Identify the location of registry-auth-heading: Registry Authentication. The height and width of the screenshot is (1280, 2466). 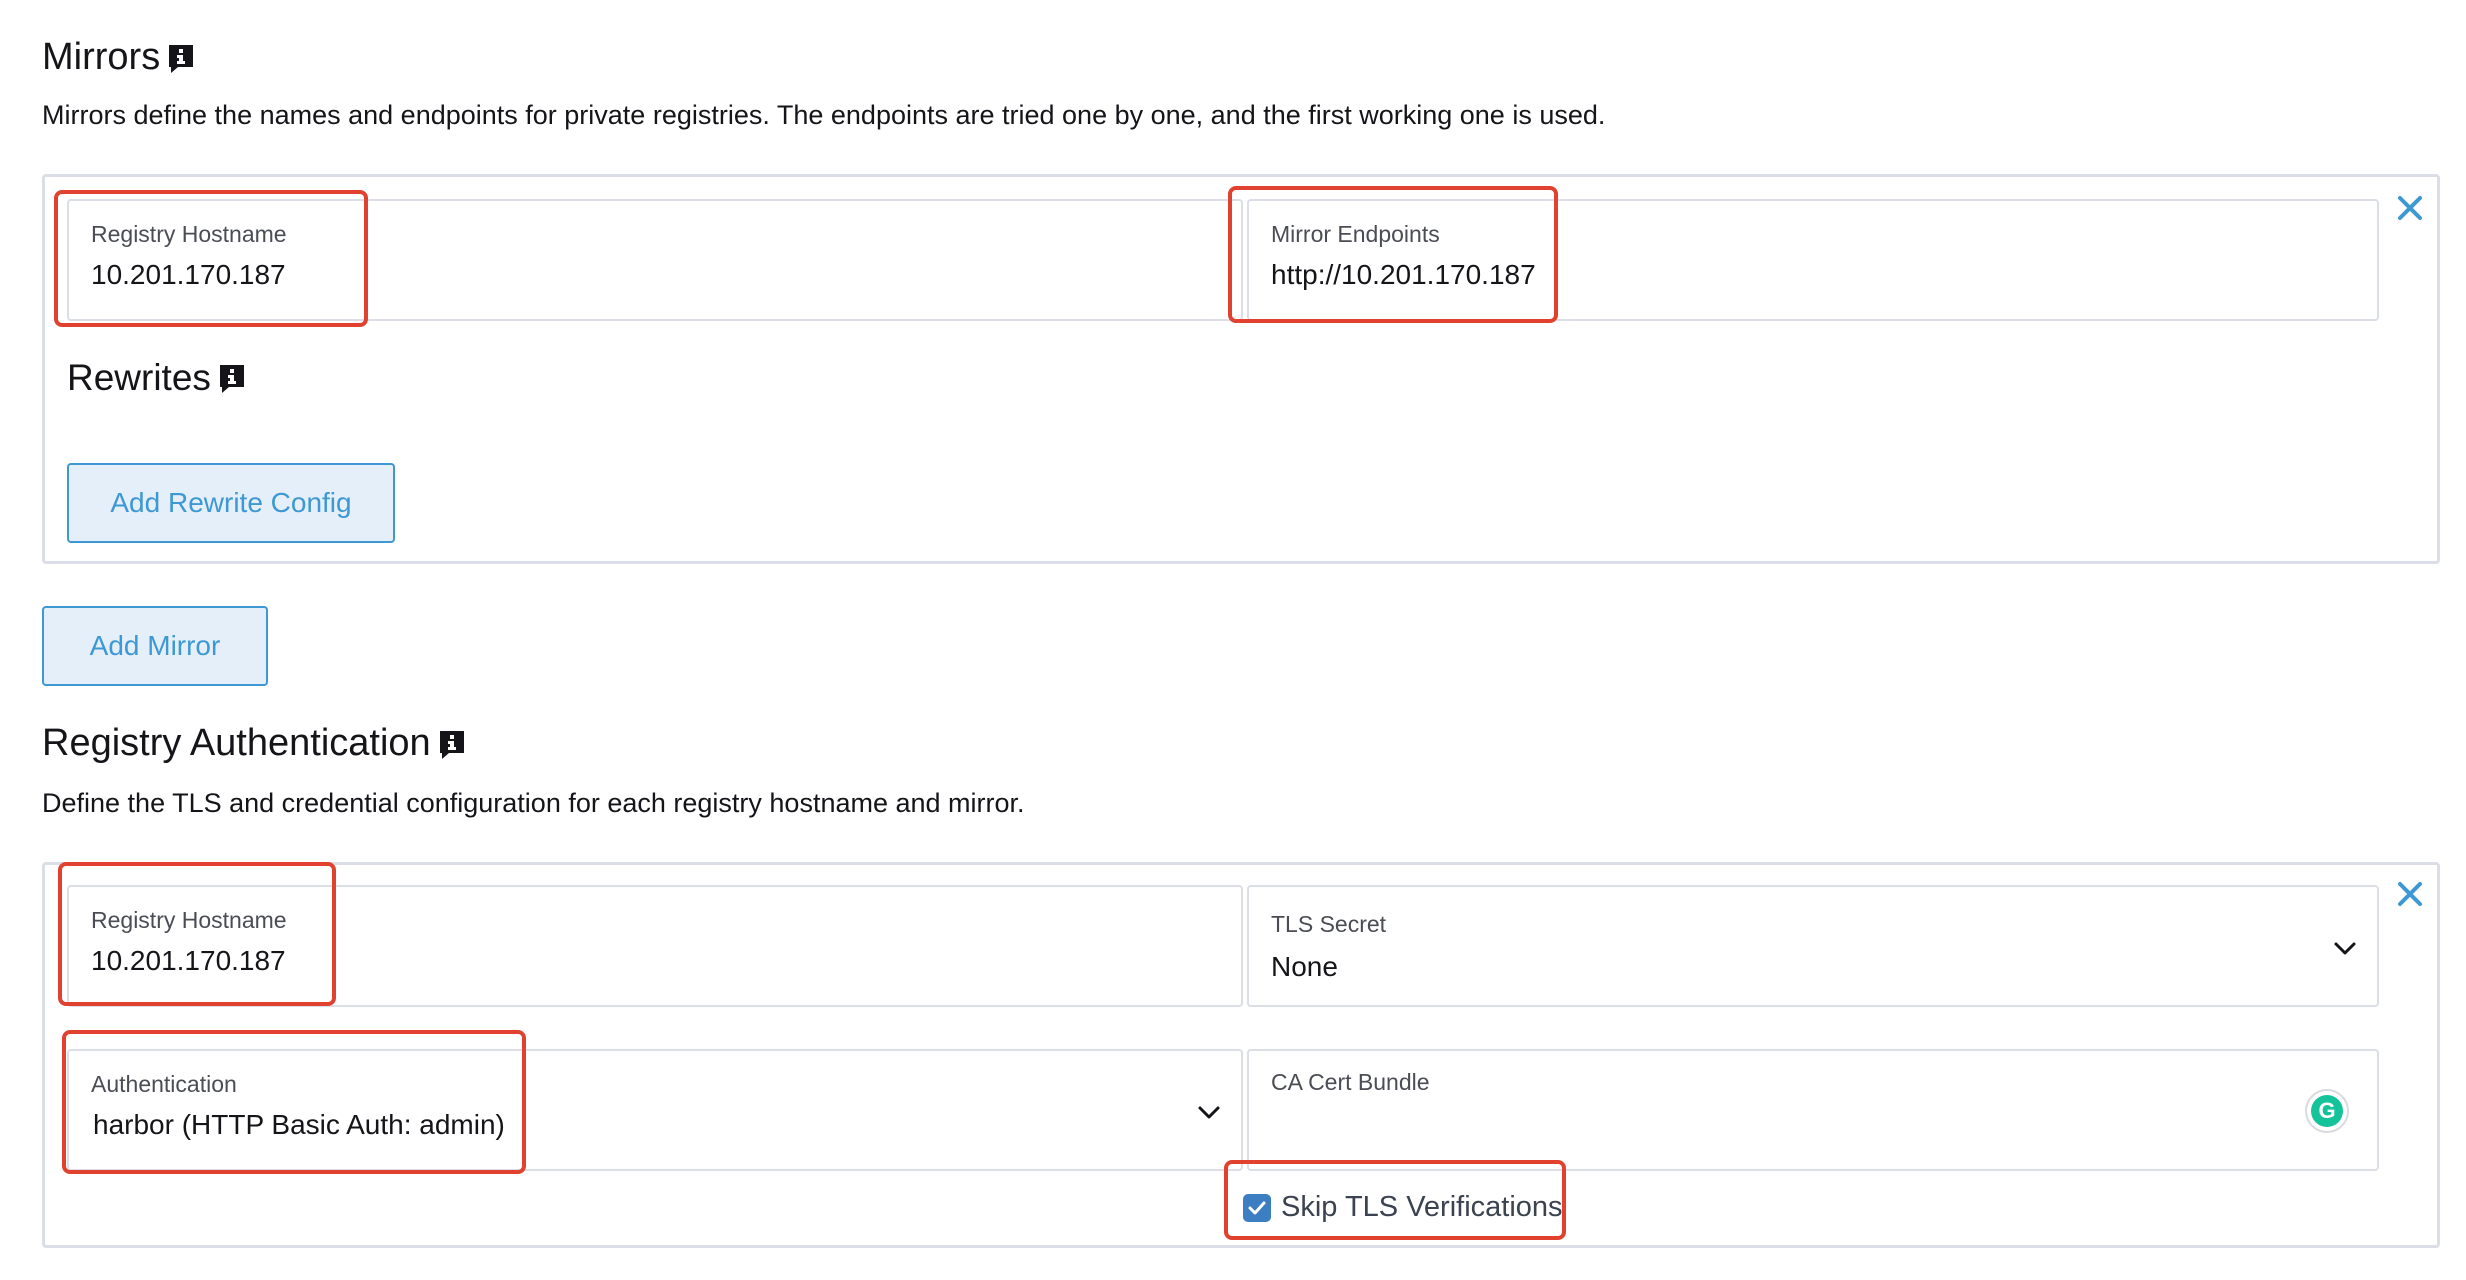
(254, 743).